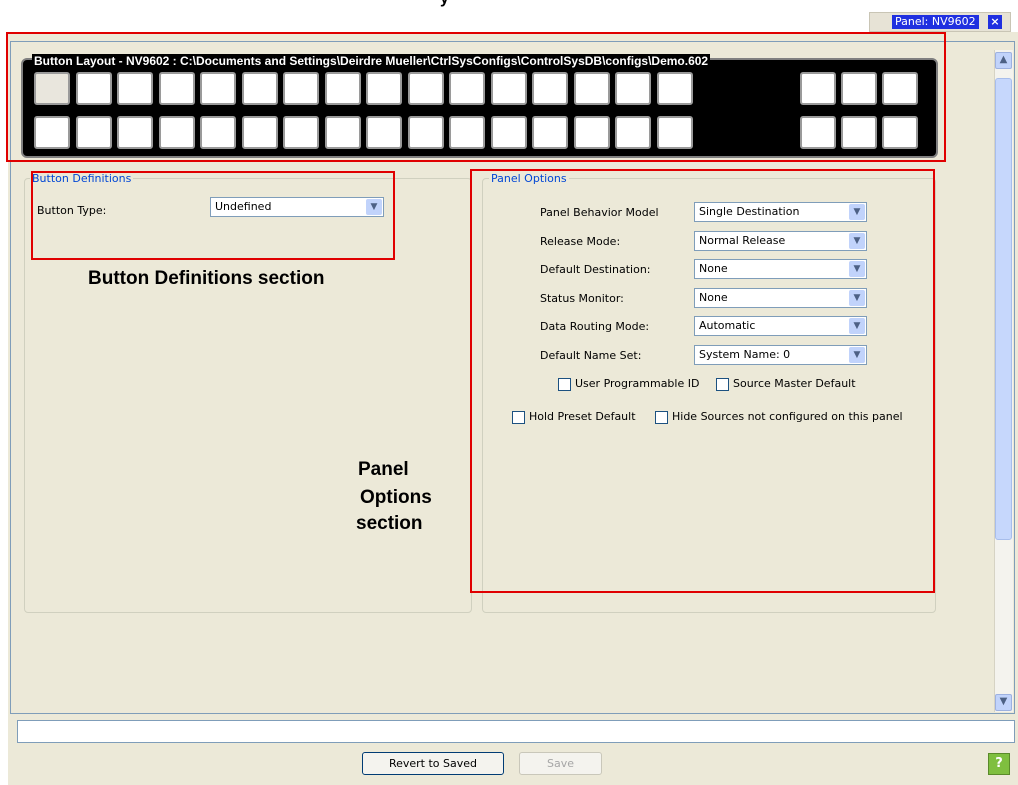  I want to click on vertical-scrollbar: ▲ ▼, so click(1003, 381).